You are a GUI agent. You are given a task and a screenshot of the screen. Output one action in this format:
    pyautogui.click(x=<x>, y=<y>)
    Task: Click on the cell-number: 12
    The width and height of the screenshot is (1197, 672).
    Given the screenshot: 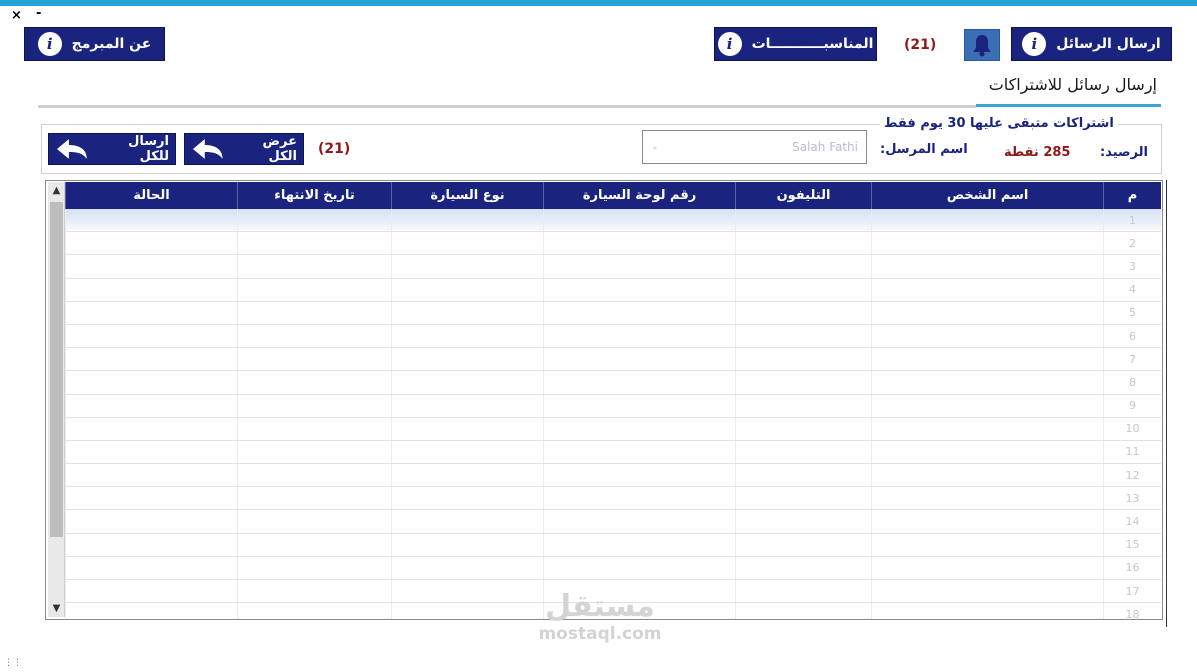 What is the action you would take?
    pyautogui.click(x=1132, y=475)
    